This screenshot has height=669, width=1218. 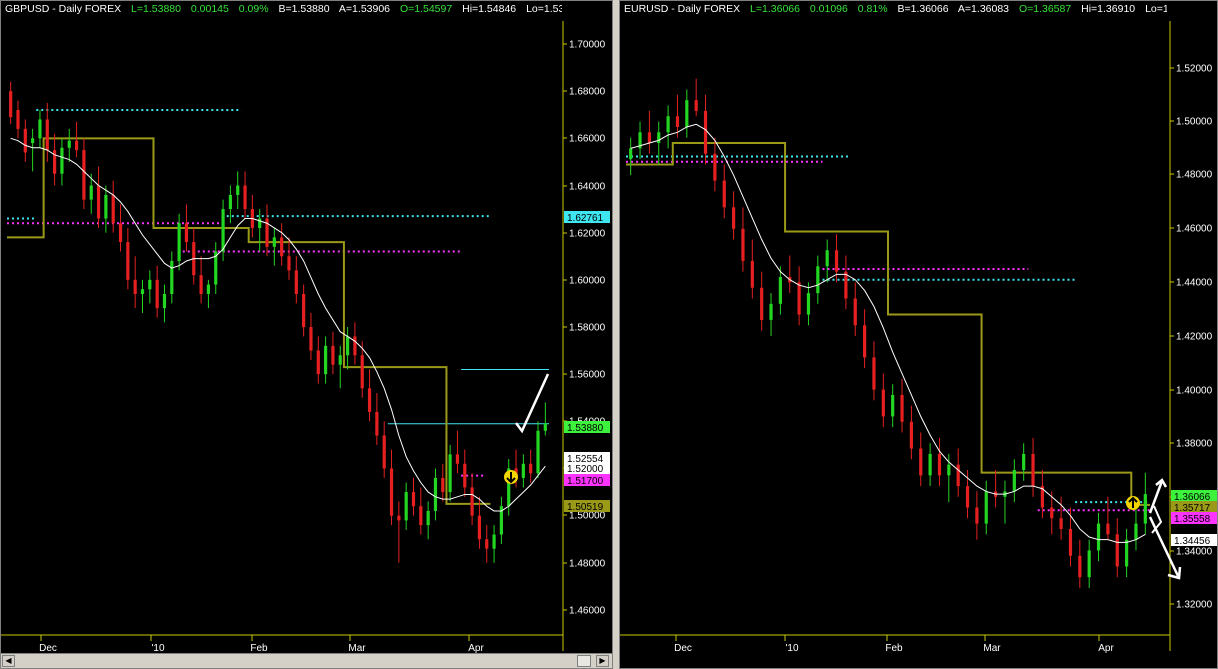 What do you see at coordinates (1158, 496) in the screenshot?
I see `up-arrow-annotation` at bounding box center [1158, 496].